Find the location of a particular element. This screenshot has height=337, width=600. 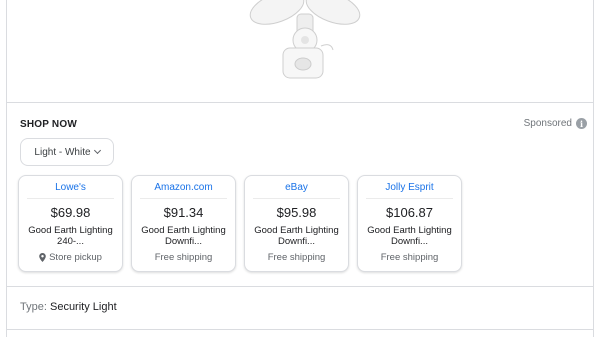

shipping-text: Store pickup is located at coordinates (75, 257).